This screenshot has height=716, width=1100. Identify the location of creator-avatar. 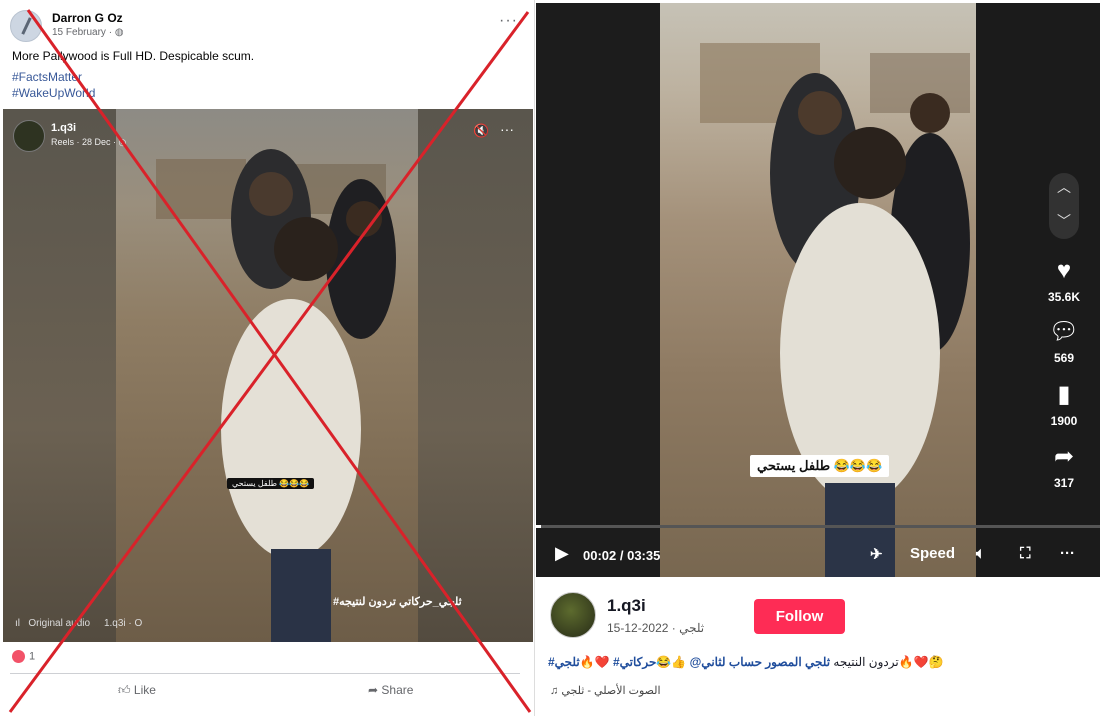
(573, 615).